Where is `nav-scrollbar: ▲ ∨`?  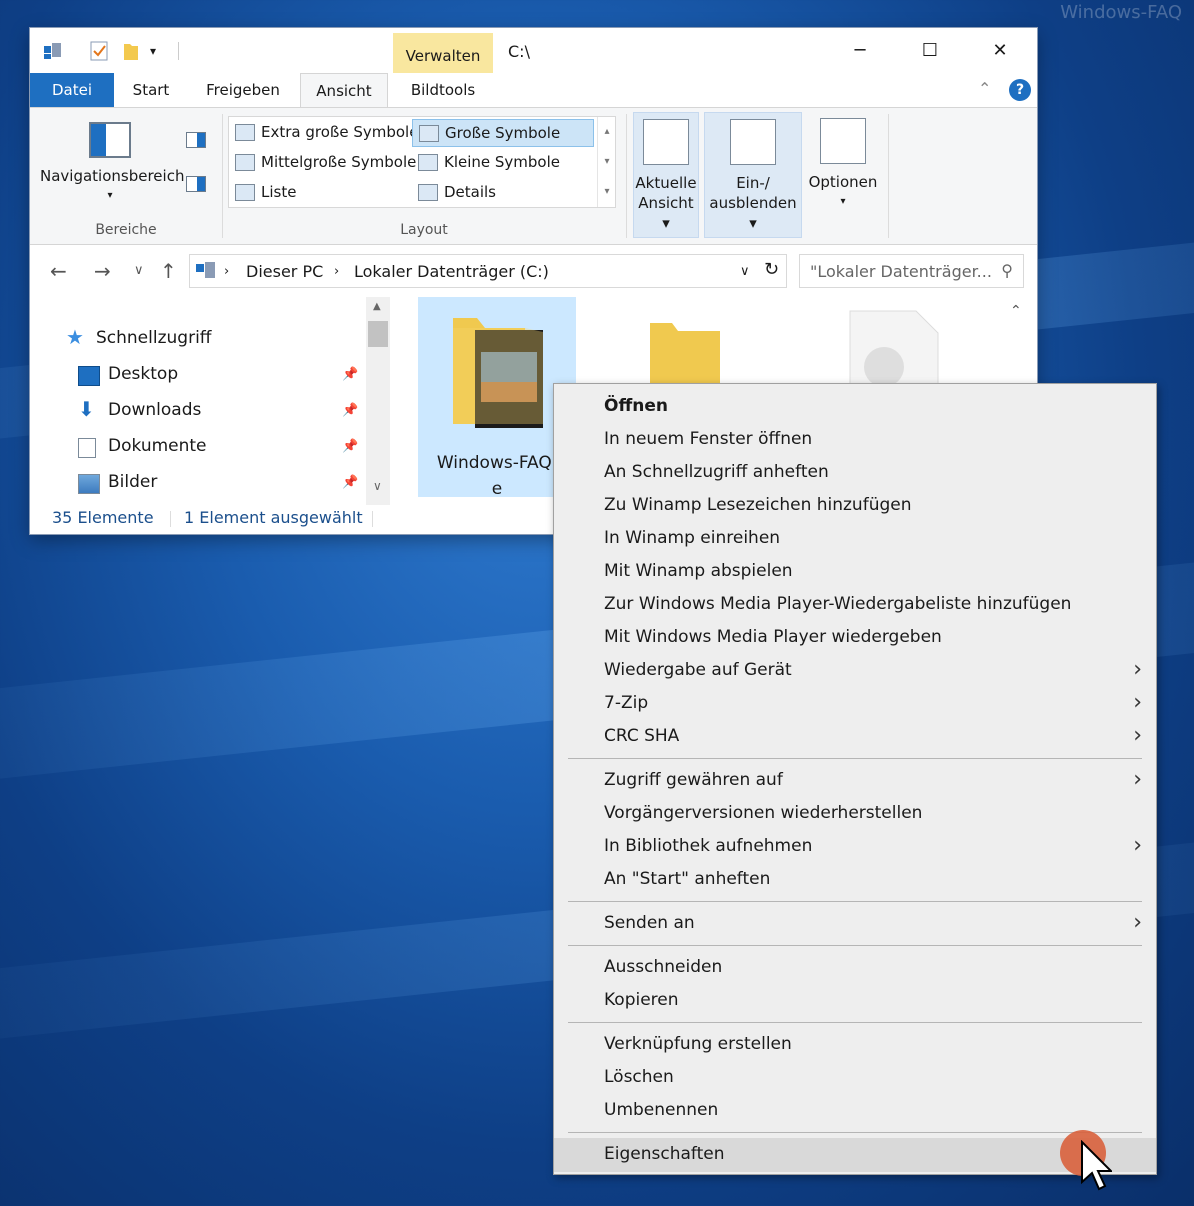 nav-scrollbar: ▲ ∨ is located at coordinates (378, 401).